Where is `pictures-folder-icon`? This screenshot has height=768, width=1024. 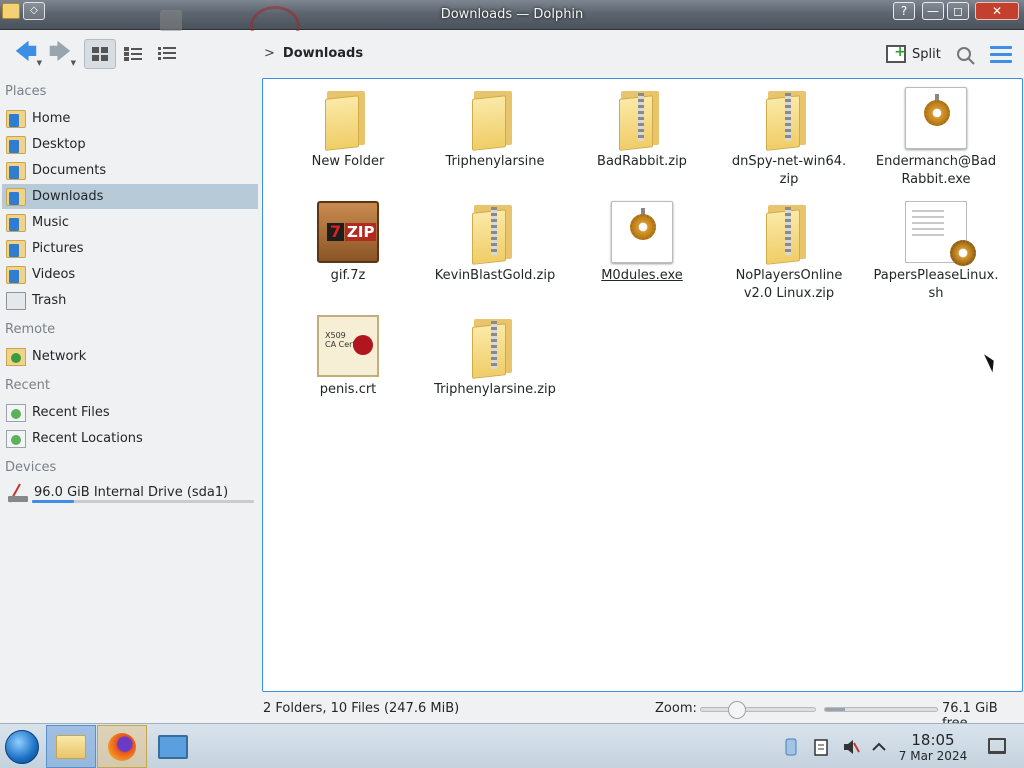
pictures-folder-icon is located at coordinates (16, 248).